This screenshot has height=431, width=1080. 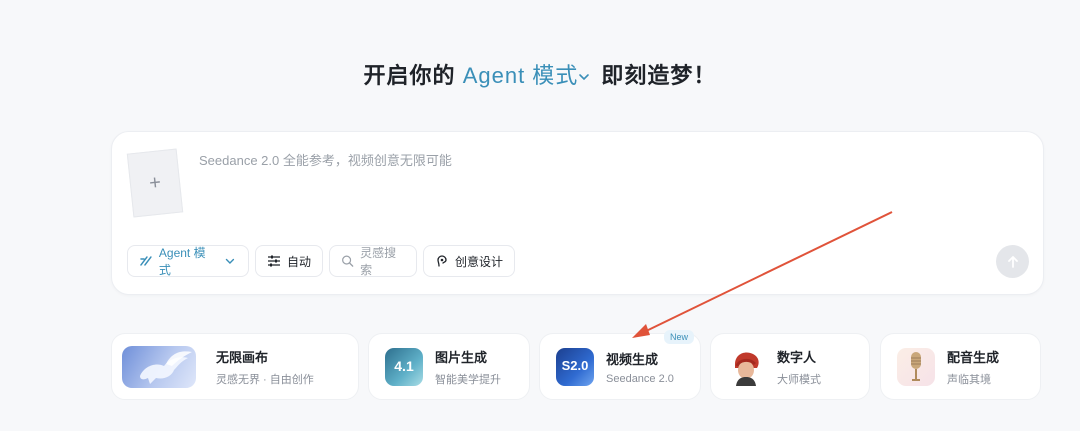 I want to click on card-title: 配音生成, so click(x=973, y=357).